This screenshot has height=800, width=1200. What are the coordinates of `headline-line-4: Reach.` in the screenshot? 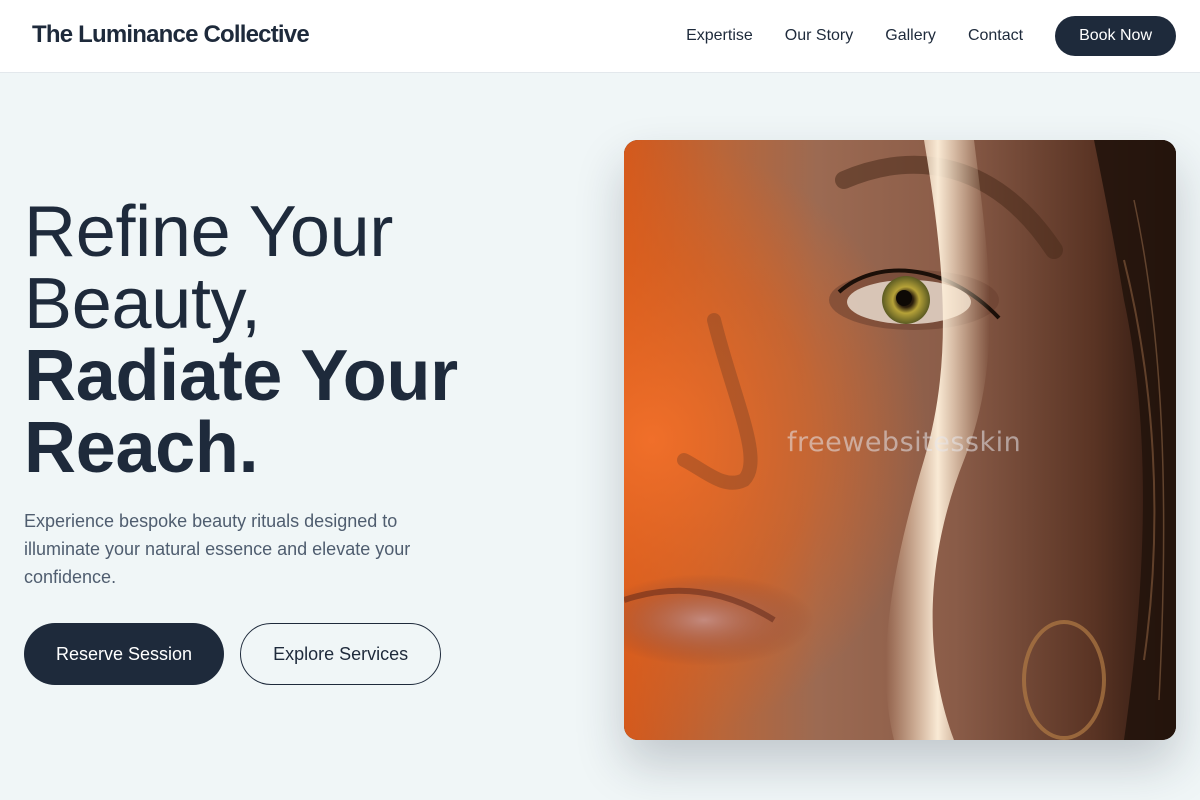 It's located at (141, 448).